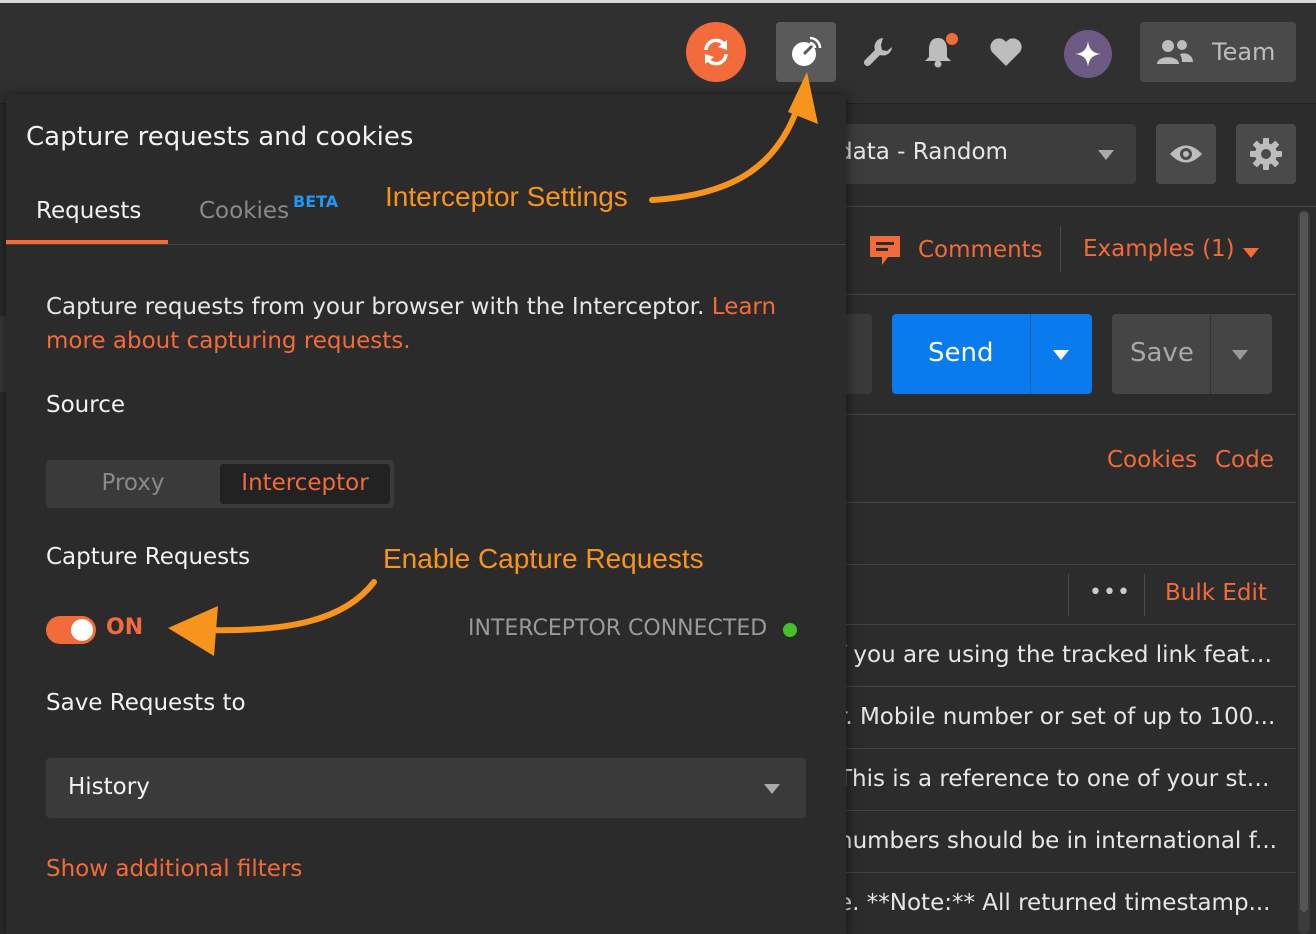 This screenshot has height=934, width=1316. What do you see at coordinates (1304, 562) in the screenshot?
I see `scrollbar-thumb` at bounding box center [1304, 562].